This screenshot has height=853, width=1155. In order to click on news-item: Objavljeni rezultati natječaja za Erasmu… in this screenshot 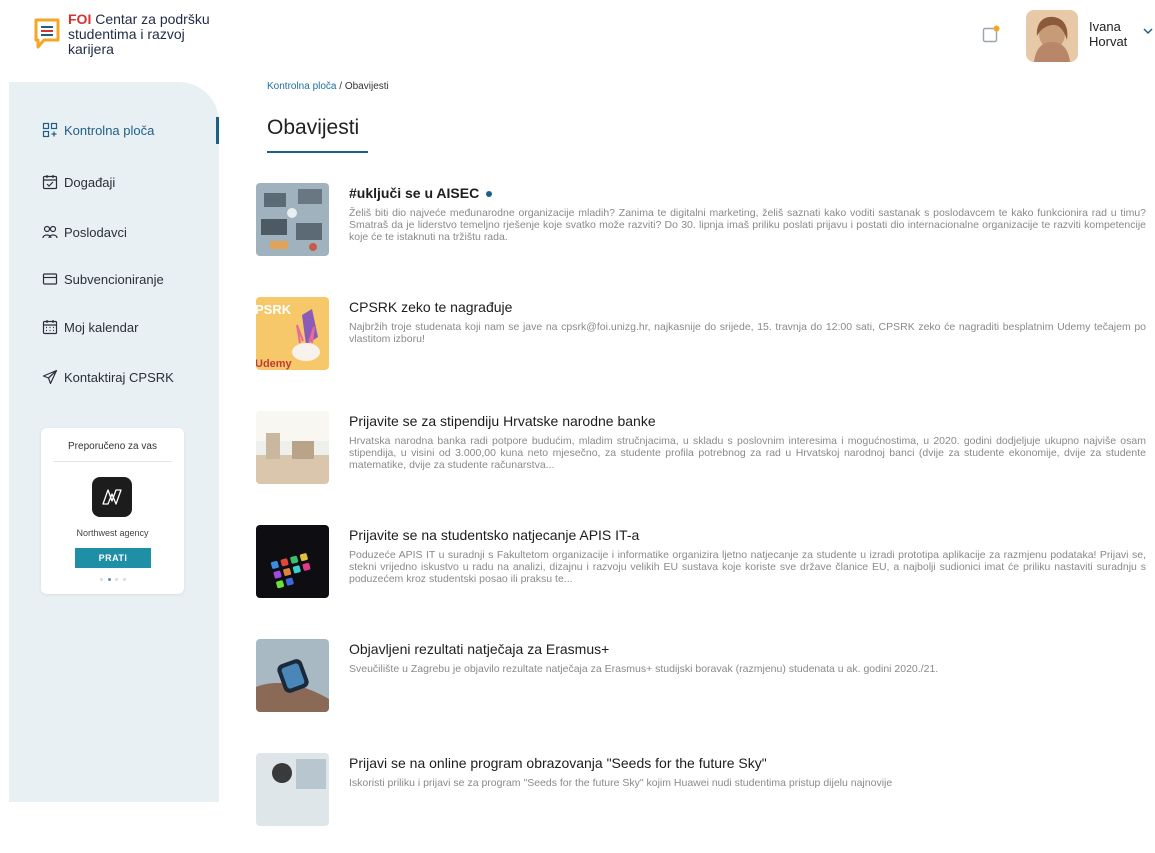, I will do `click(701, 689)`.